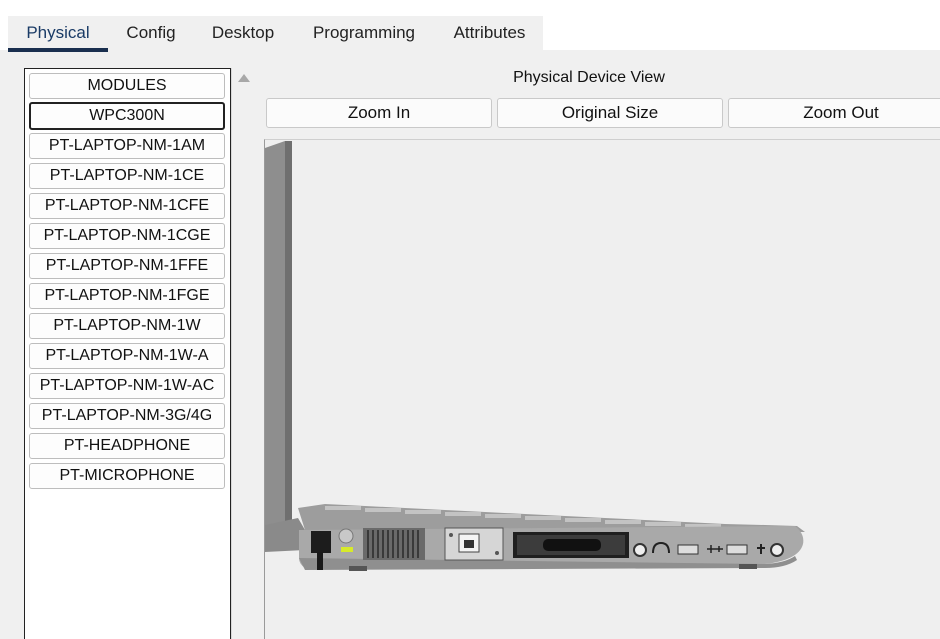  Describe the element at coordinates (244, 78) in the screenshot. I see `scroll-up-arrow-icon` at that location.